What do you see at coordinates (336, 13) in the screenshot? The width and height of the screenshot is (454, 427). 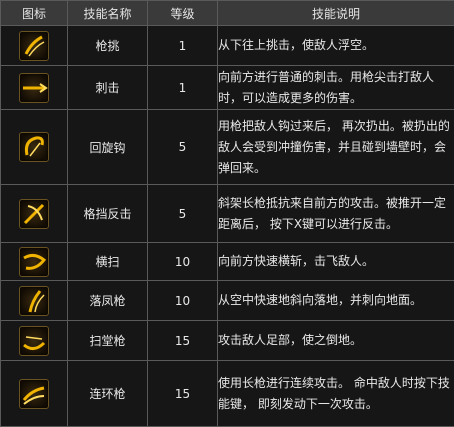 I see `header-description: 技能说明` at bounding box center [336, 13].